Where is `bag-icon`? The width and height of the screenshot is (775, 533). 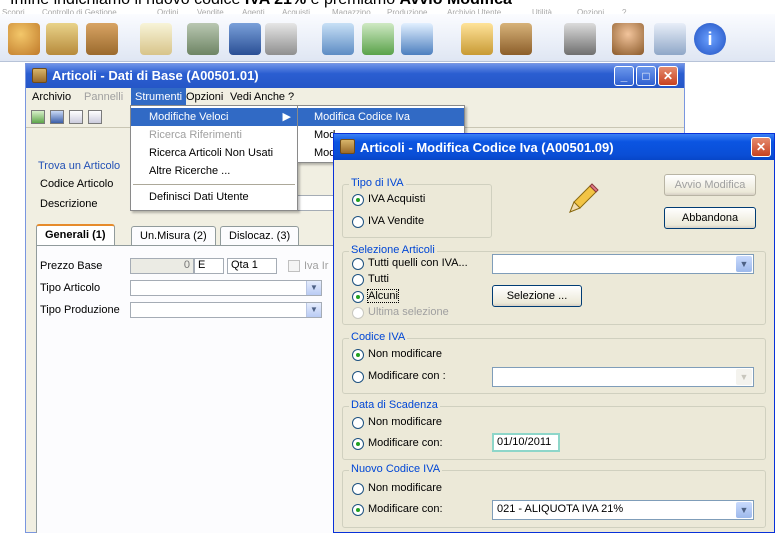 bag-icon is located at coordinates (102, 39).